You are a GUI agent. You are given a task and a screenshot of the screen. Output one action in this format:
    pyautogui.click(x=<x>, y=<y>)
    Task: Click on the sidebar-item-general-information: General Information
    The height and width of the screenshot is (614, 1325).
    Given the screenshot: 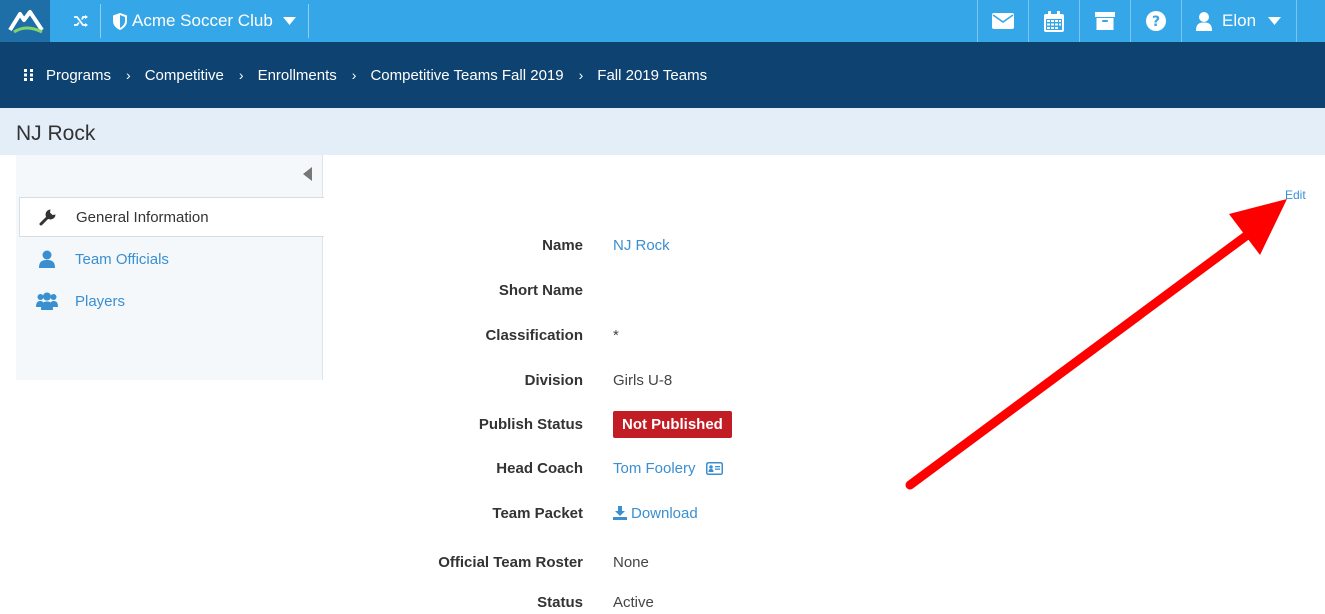 What is the action you would take?
    pyautogui.click(x=171, y=217)
    